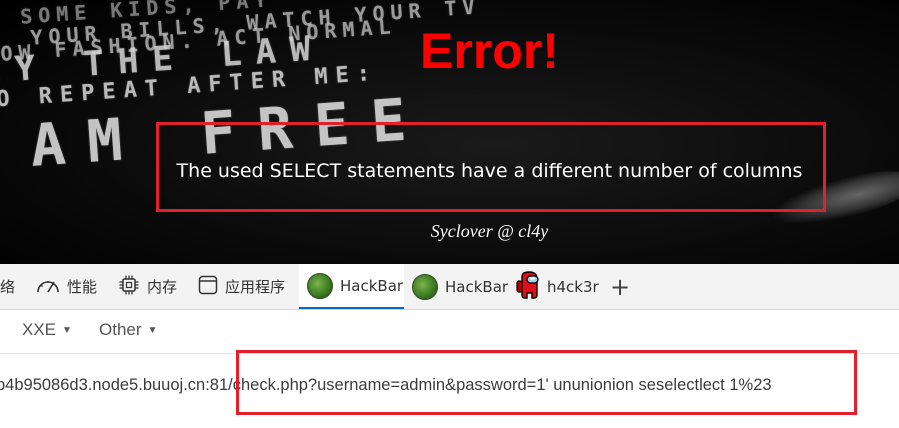 The width and height of the screenshot is (899, 428). I want to click on menu-label: XXE, so click(39, 329).